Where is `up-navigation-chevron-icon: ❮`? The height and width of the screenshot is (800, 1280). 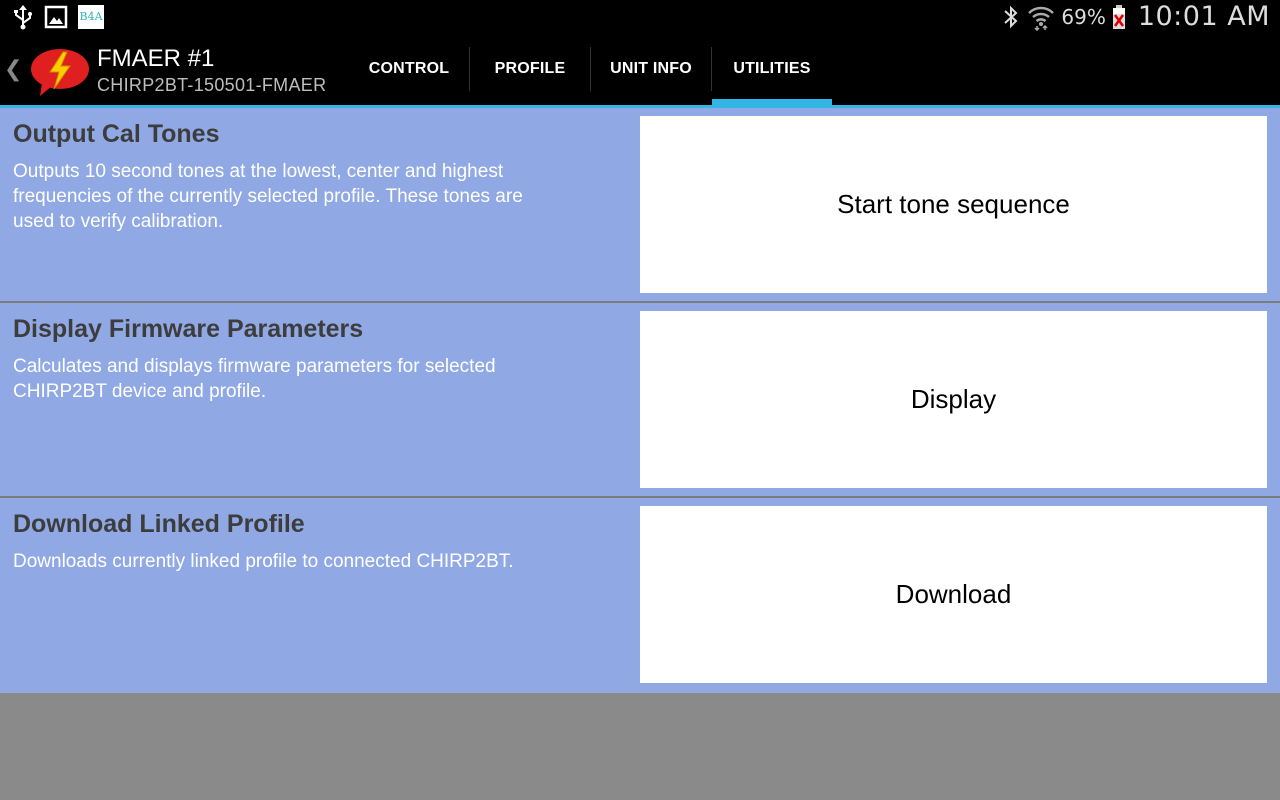
up-navigation-chevron-icon: ❮ is located at coordinates (13, 69).